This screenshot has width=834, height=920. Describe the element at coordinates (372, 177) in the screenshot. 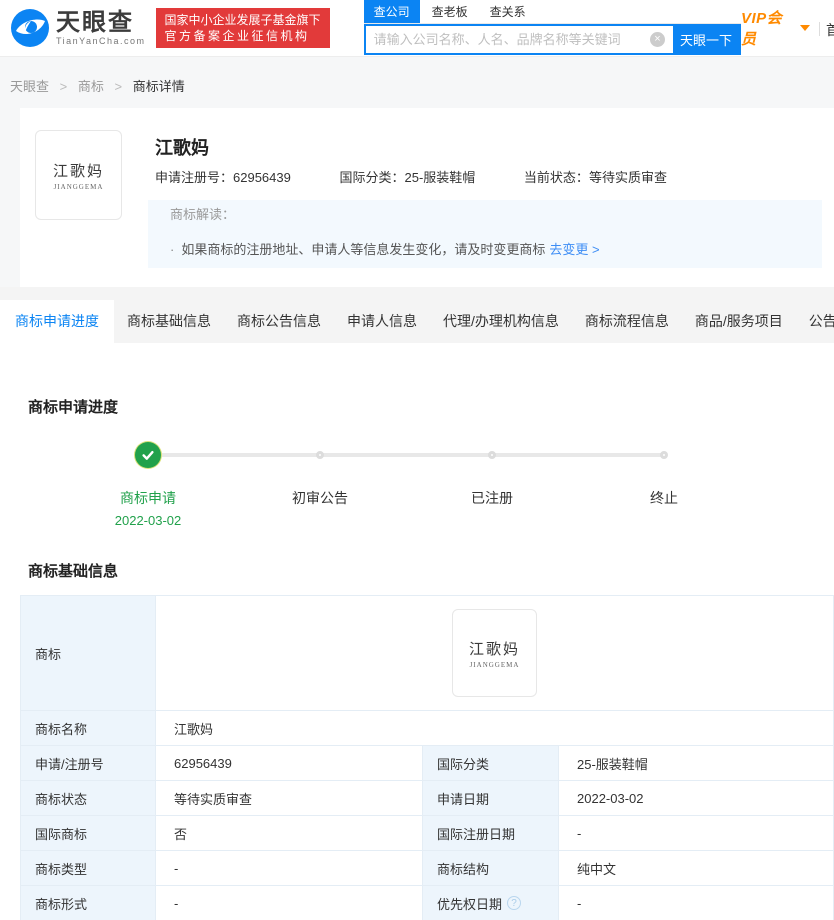

I see `meta-class-label: 国际分类：` at that location.